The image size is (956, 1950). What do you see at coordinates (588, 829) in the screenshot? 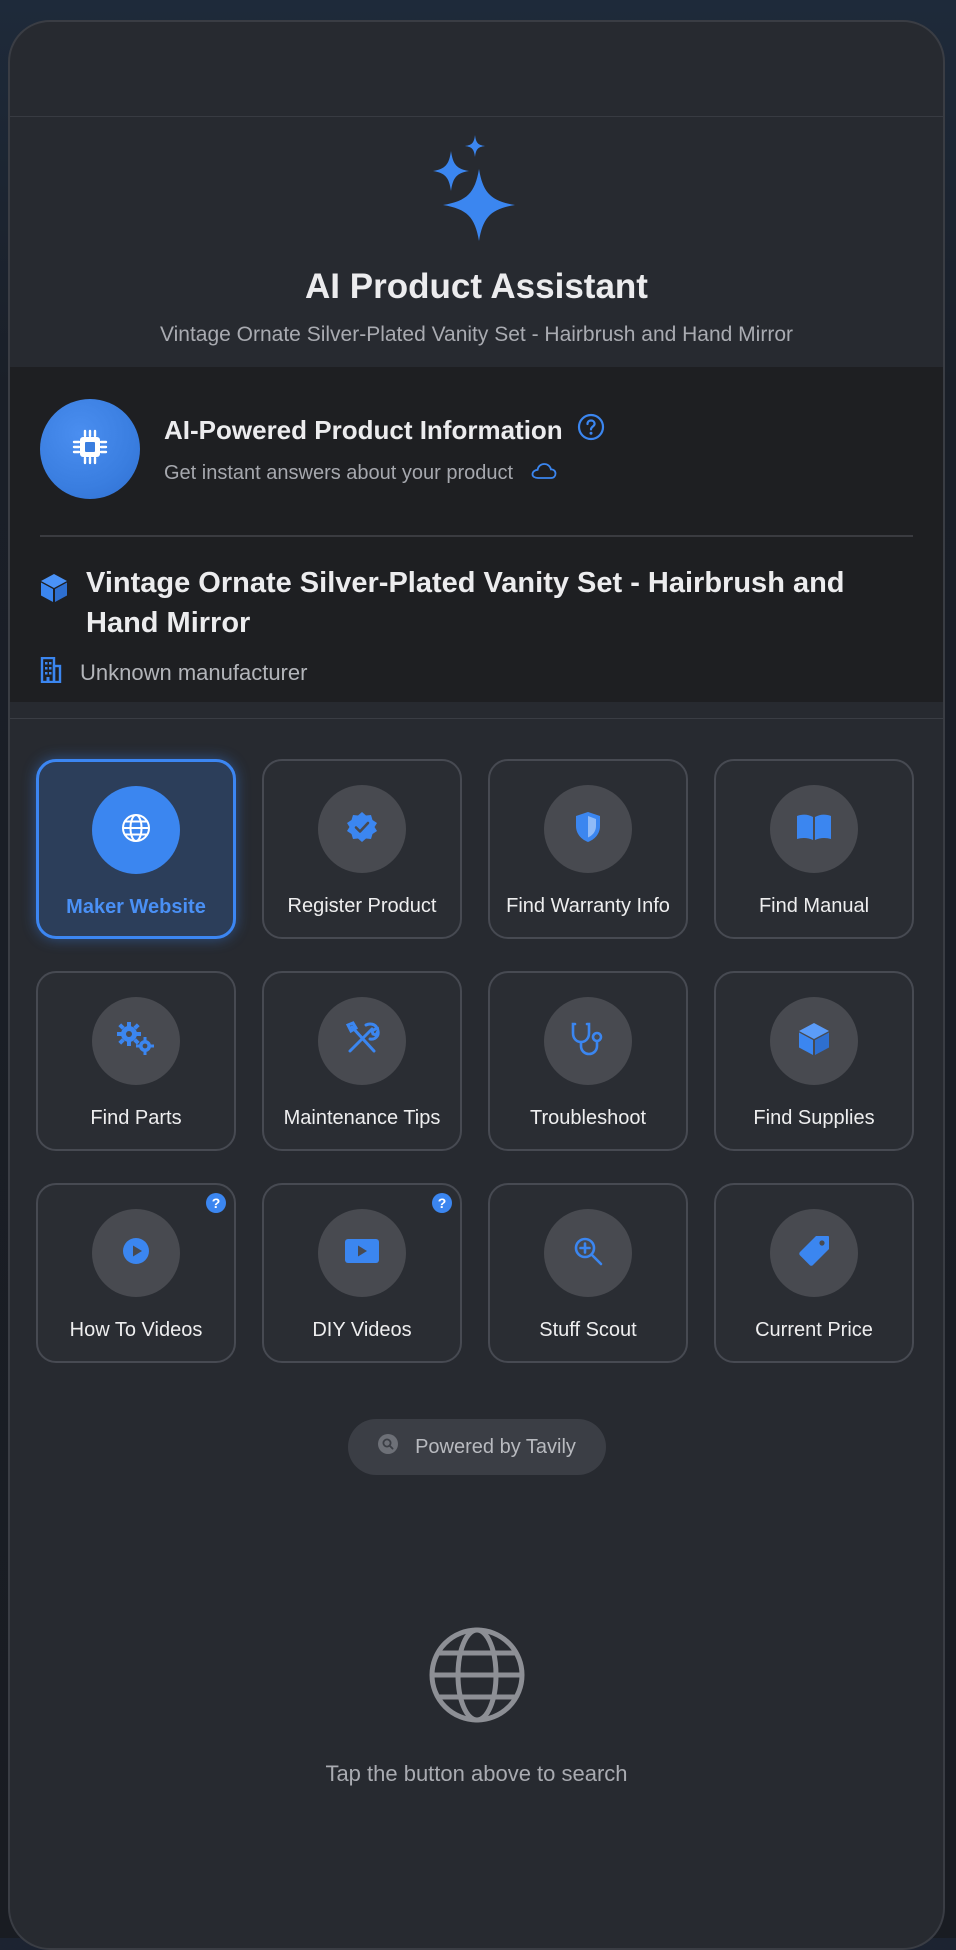
I see `shield-icon` at bounding box center [588, 829].